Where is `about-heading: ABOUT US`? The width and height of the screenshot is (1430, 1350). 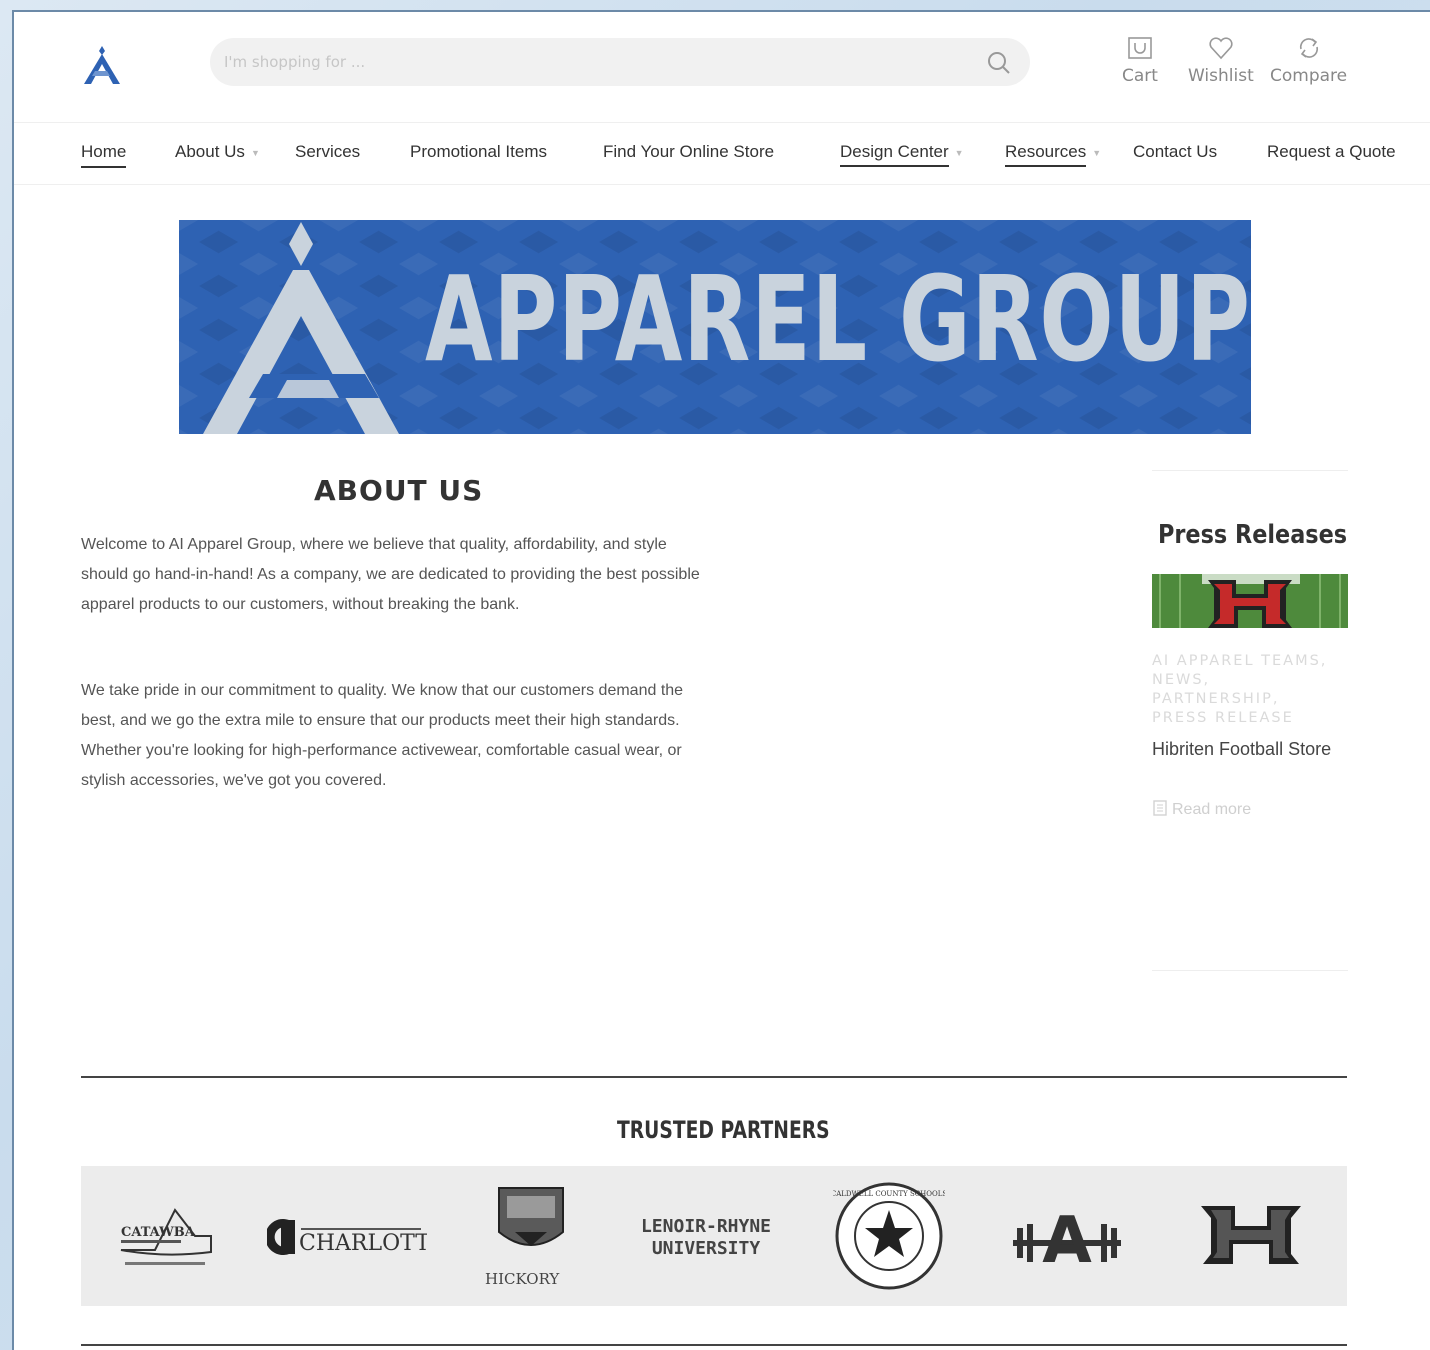 about-heading: ABOUT US is located at coordinates (399, 490).